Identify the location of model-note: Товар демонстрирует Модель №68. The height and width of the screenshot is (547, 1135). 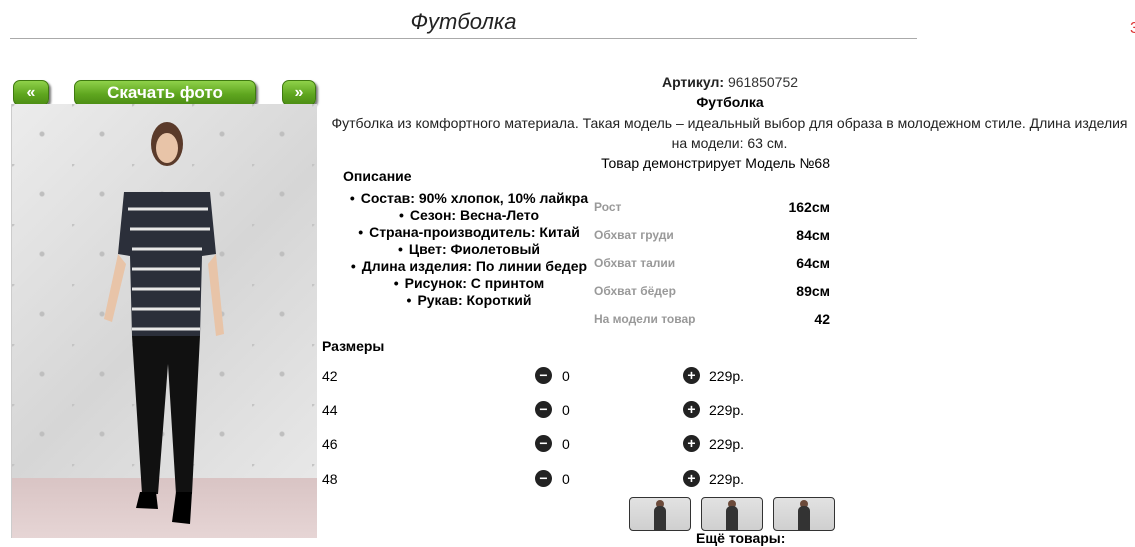
(715, 163).